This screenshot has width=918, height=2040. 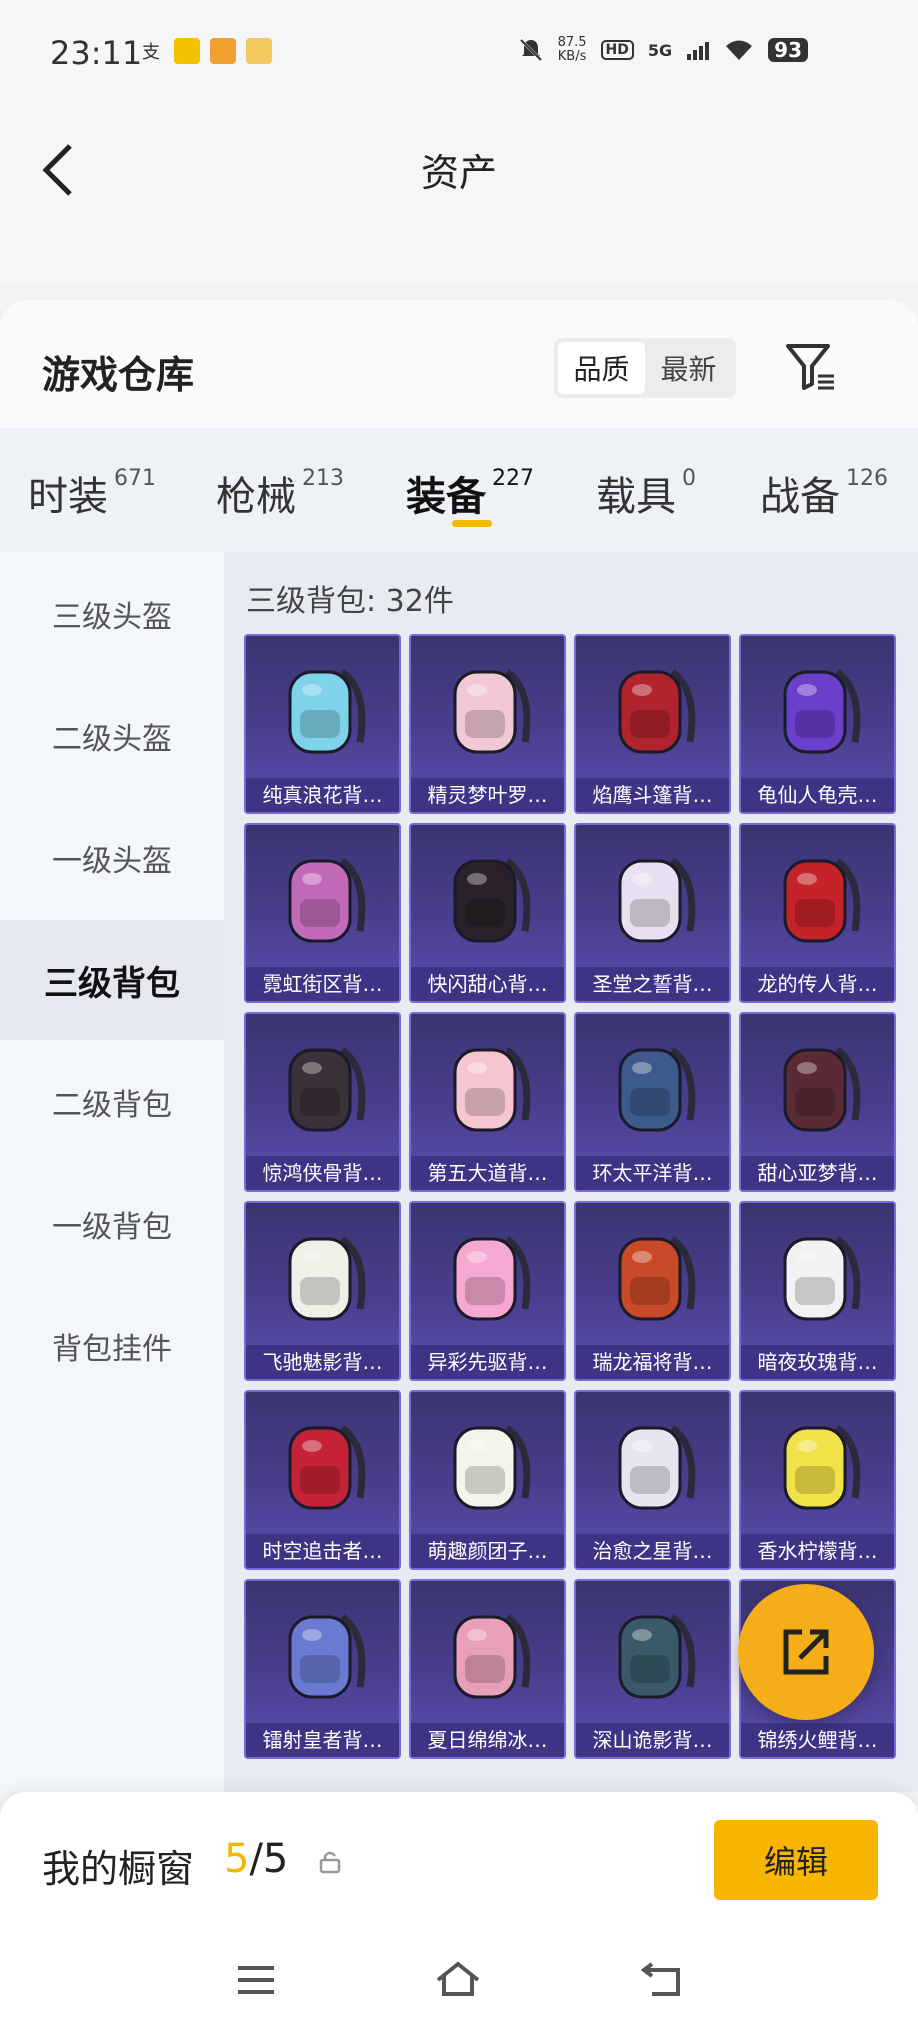 I want to click on item-count-label: 三级背包: 32件, so click(x=350, y=601).